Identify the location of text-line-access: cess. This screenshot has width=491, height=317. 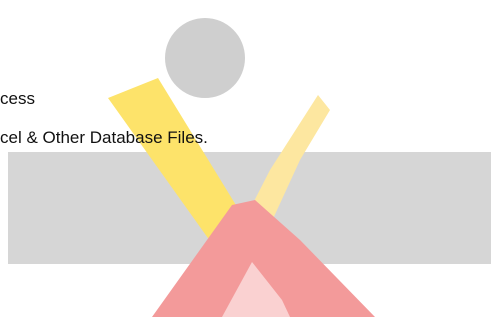
(17, 98).